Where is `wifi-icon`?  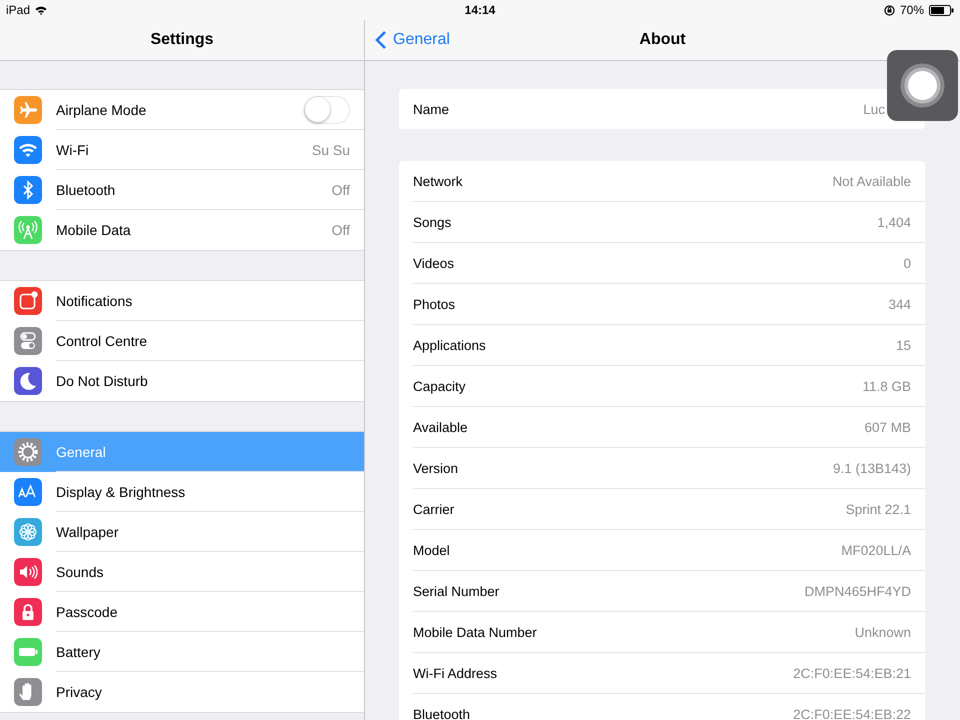 wifi-icon is located at coordinates (41, 10).